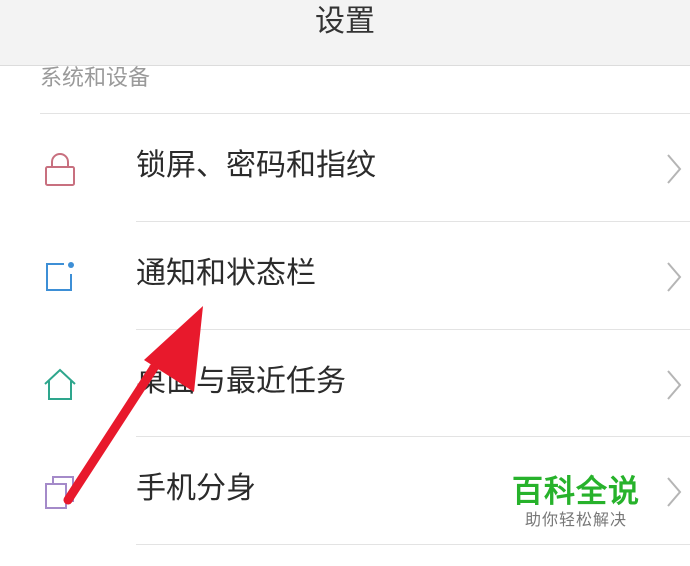 This screenshot has height=566, width=690. What do you see at coordinates (196, 488) in the screenshot?
I see `settings-item-label: 手机分身` at bounding box center [196, 488].